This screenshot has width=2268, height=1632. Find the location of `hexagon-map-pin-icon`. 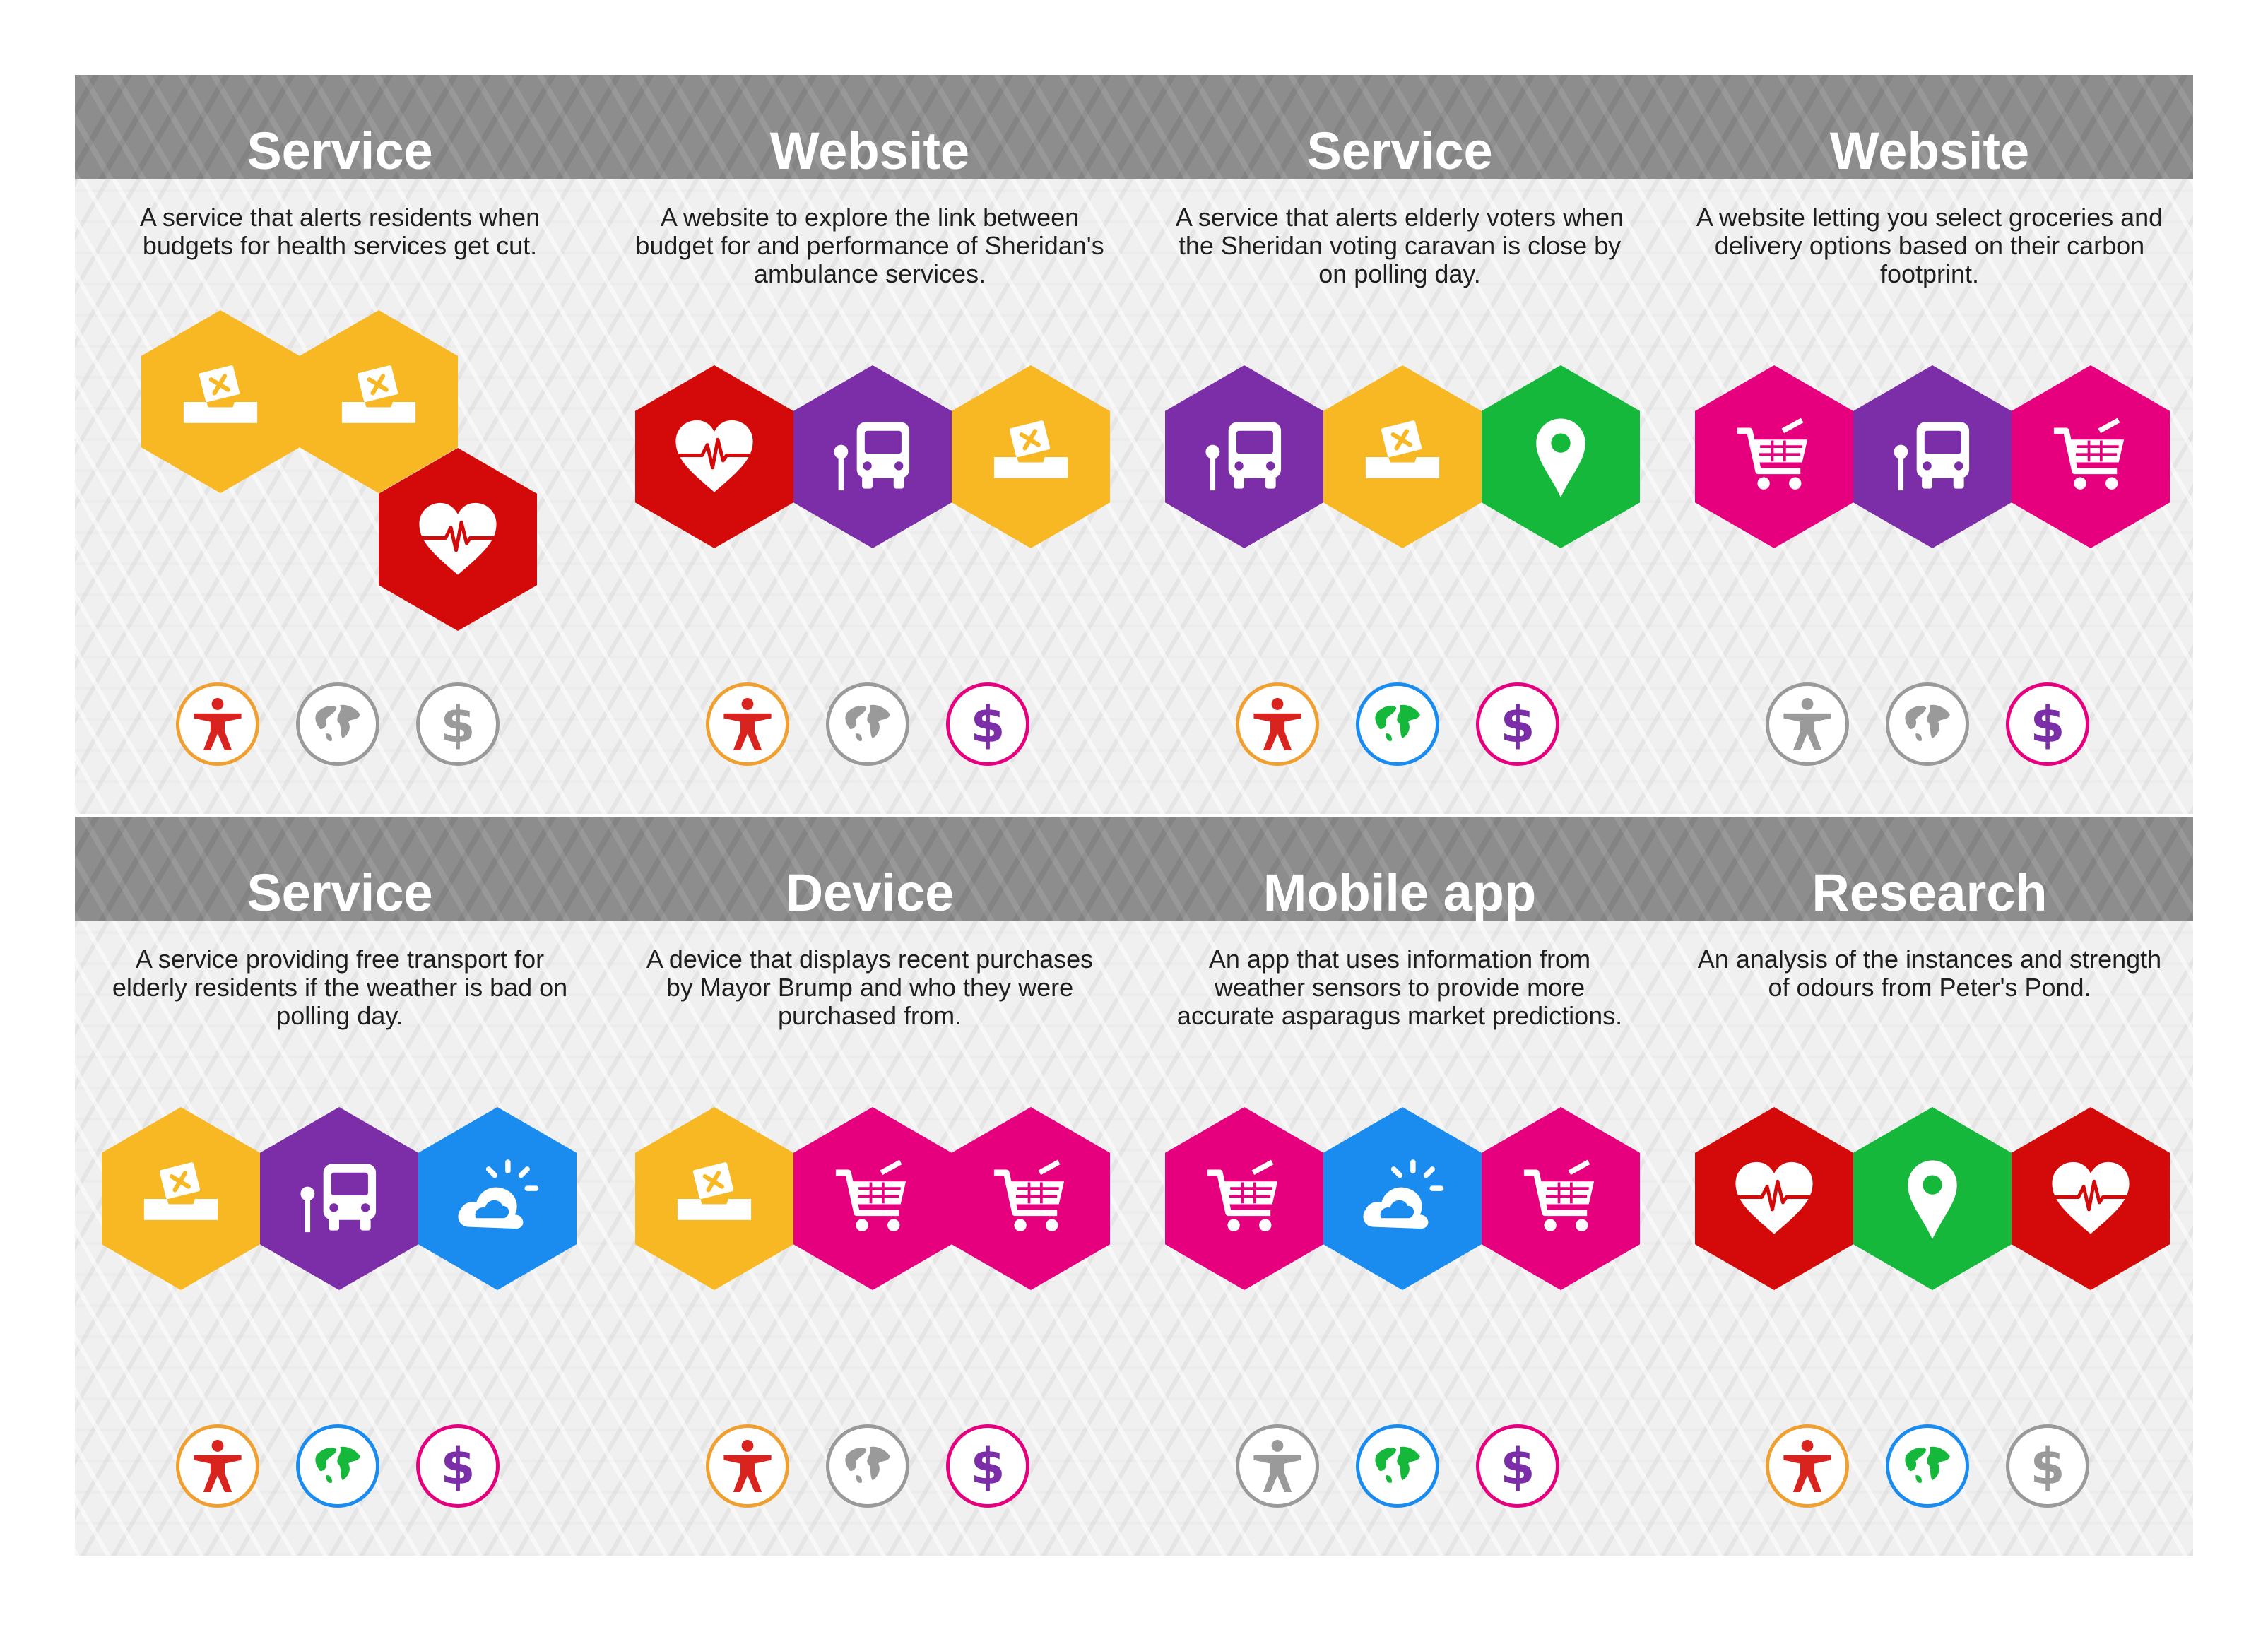

hexagon-map-pin-icon is located at coordinates (1933, 1198).